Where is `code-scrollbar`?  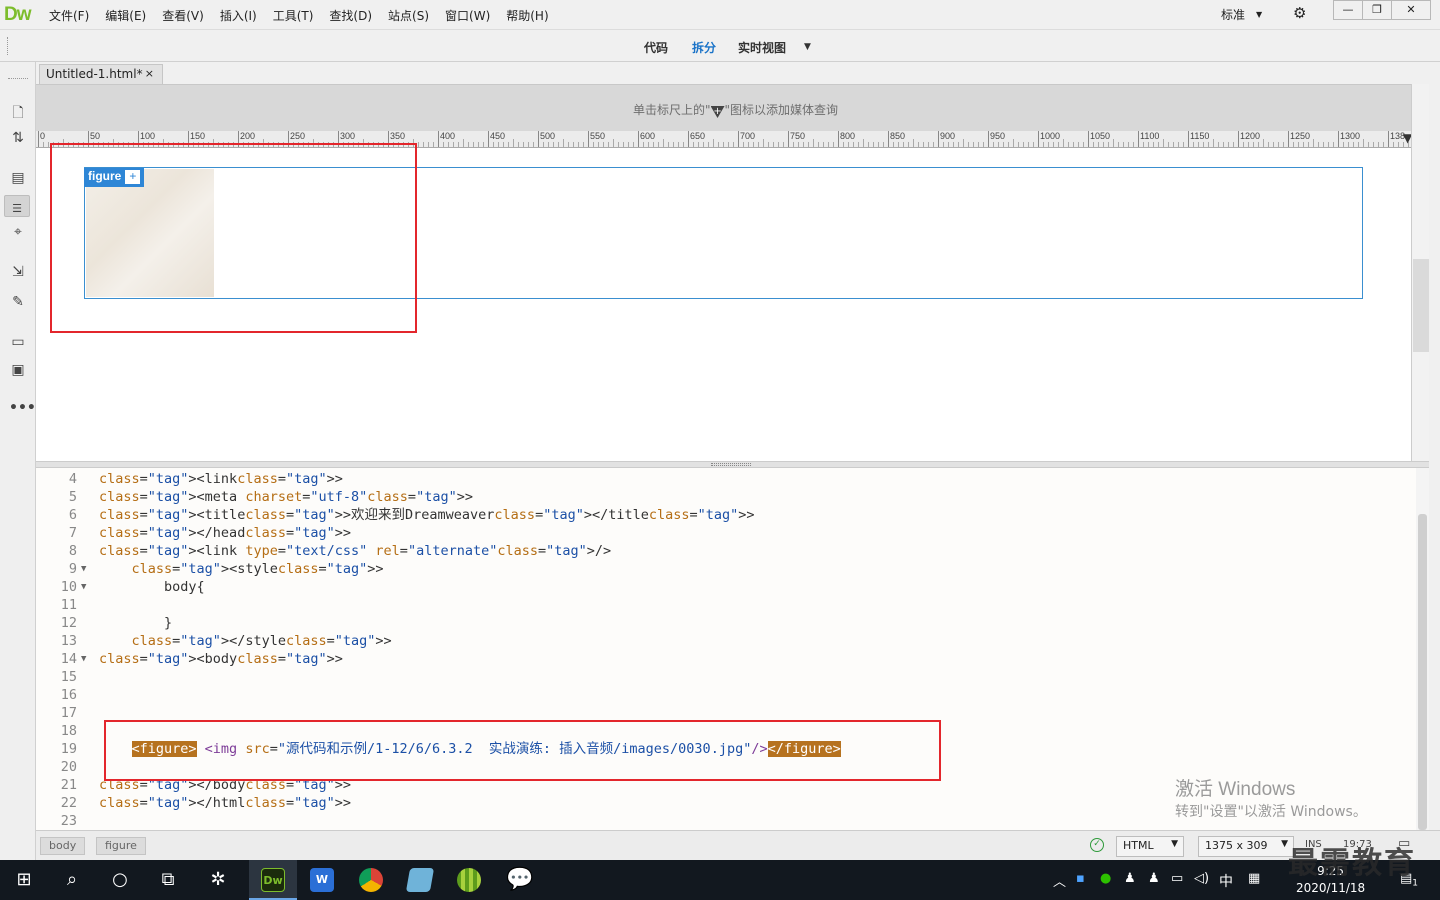
code-scrollbar is located at coordinates (1422, 649).